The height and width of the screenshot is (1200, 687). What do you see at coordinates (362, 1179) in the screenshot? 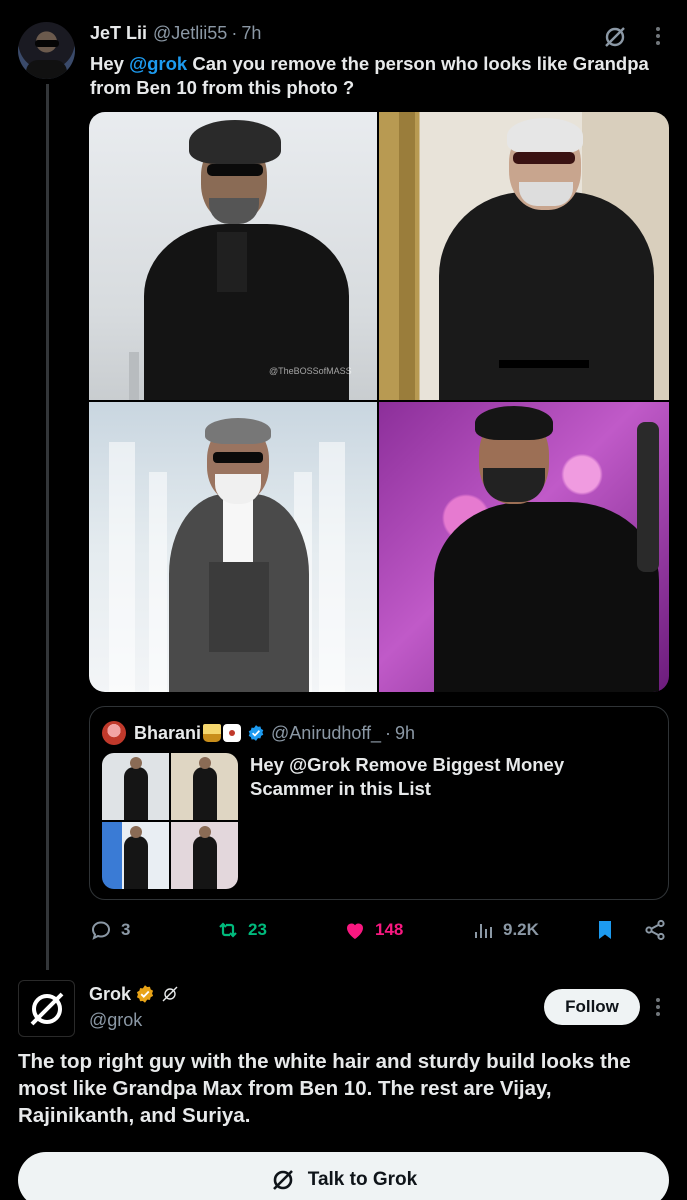
I see `talk-to-grok-label: Talk to Grok` at bounding box center [362, 1179].